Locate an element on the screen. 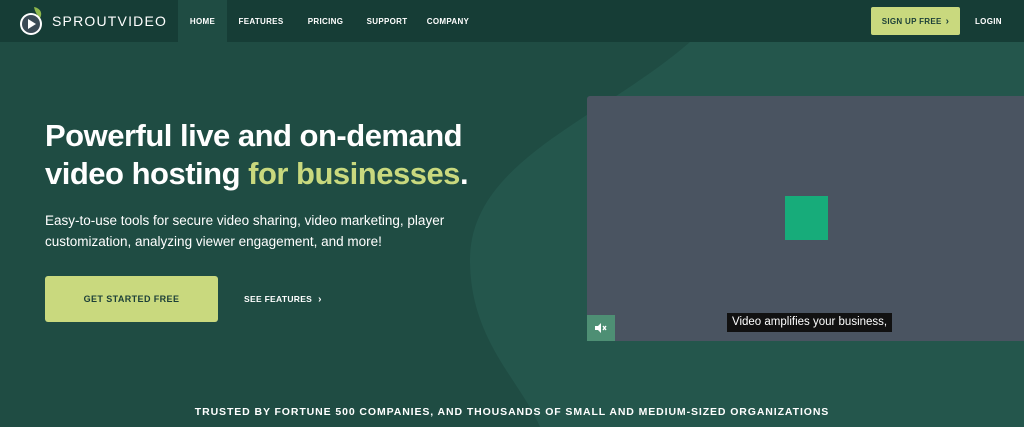 This screenshot has width=1024, height=427. brand-name: SPROUTVIDEO is located at coordinates (110, 21).